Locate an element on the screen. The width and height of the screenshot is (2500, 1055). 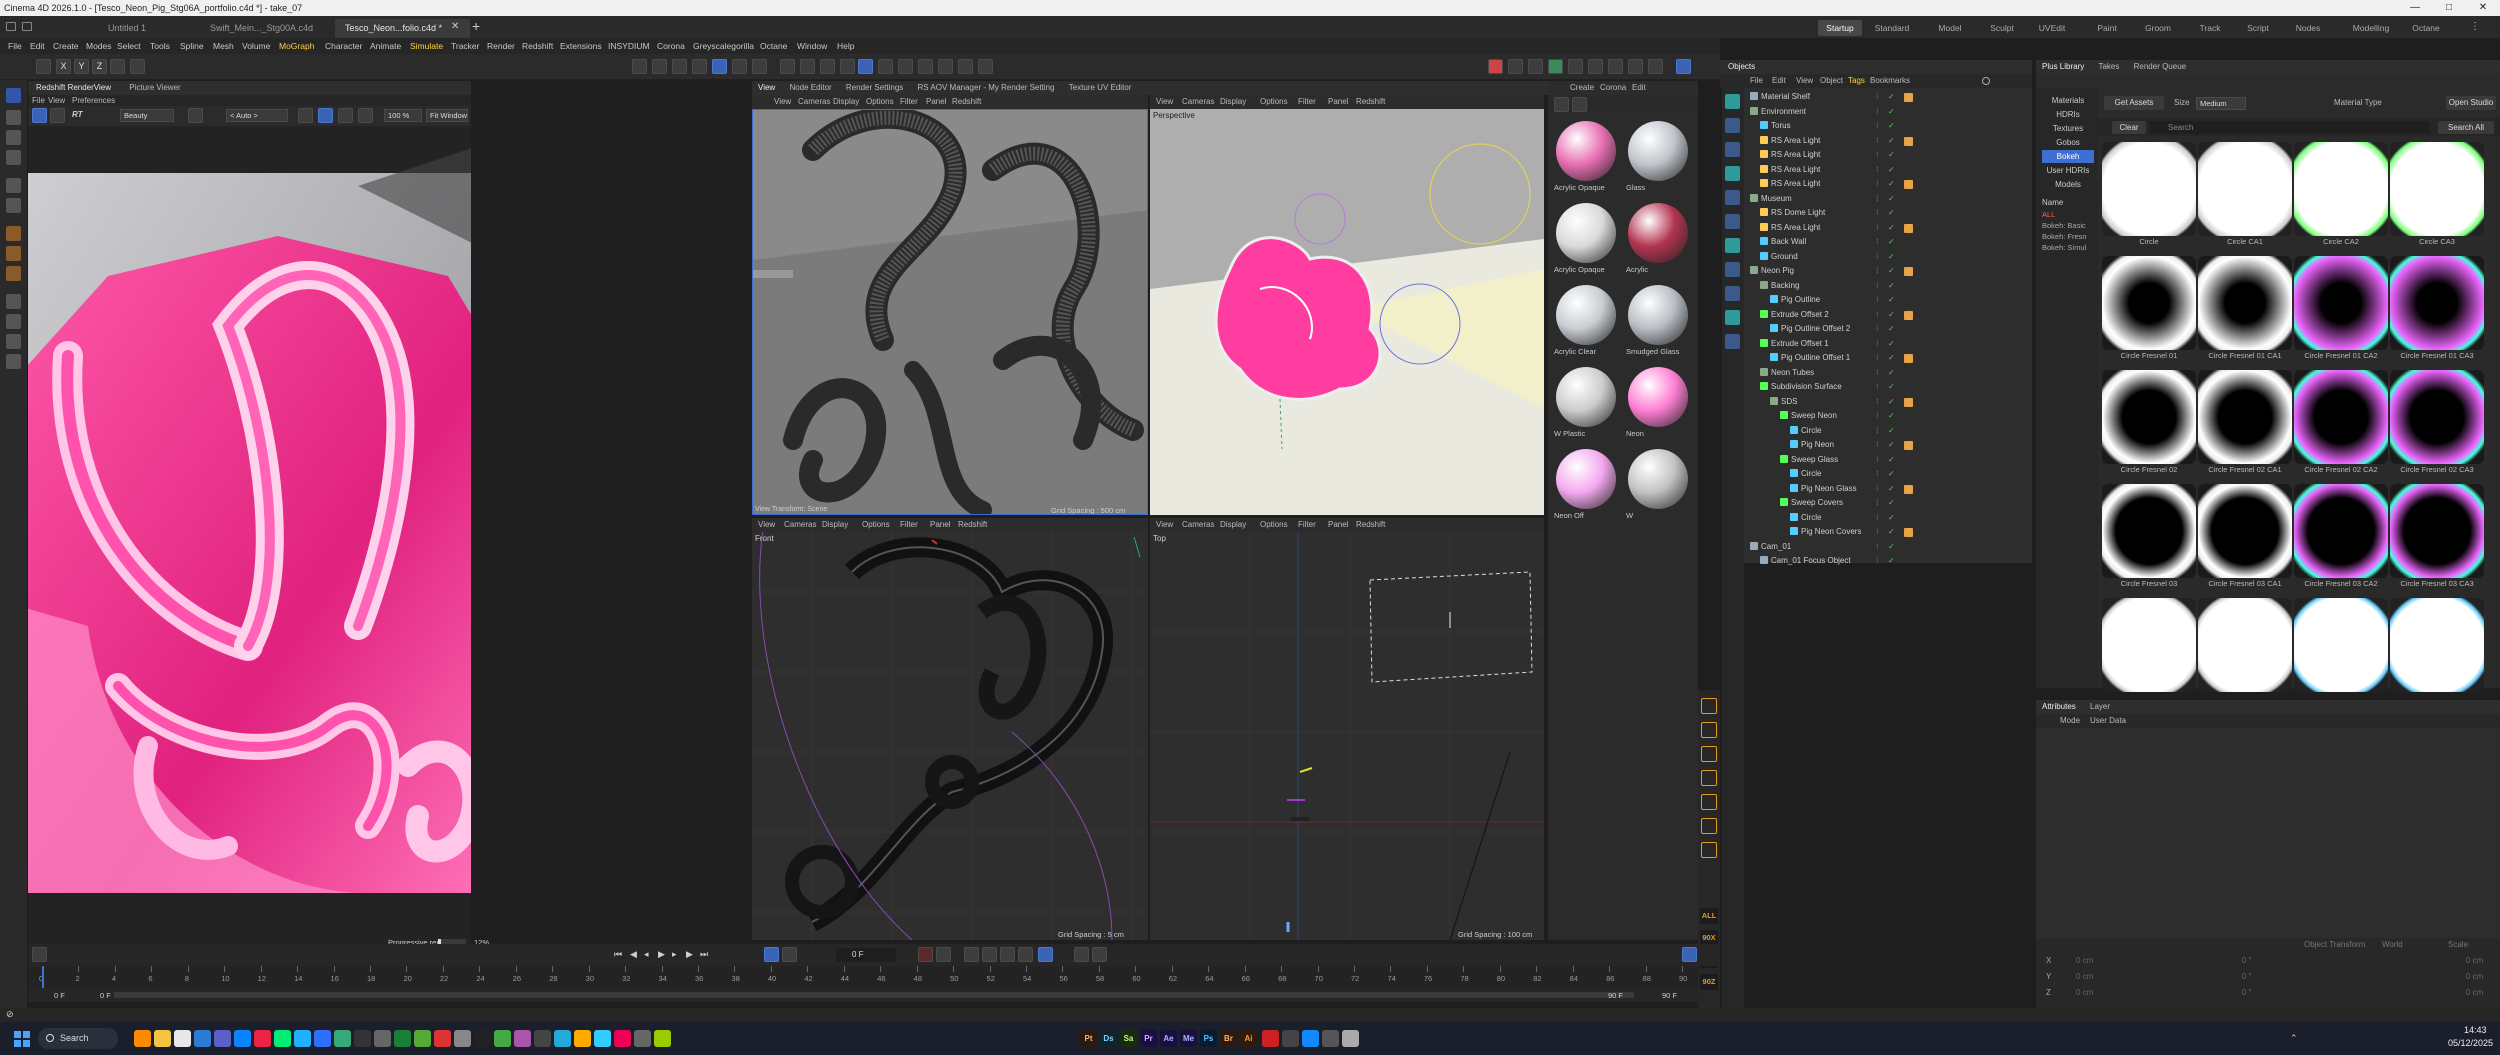
material-swatch: Smudged Glass is located at coordinates (1657, 323).